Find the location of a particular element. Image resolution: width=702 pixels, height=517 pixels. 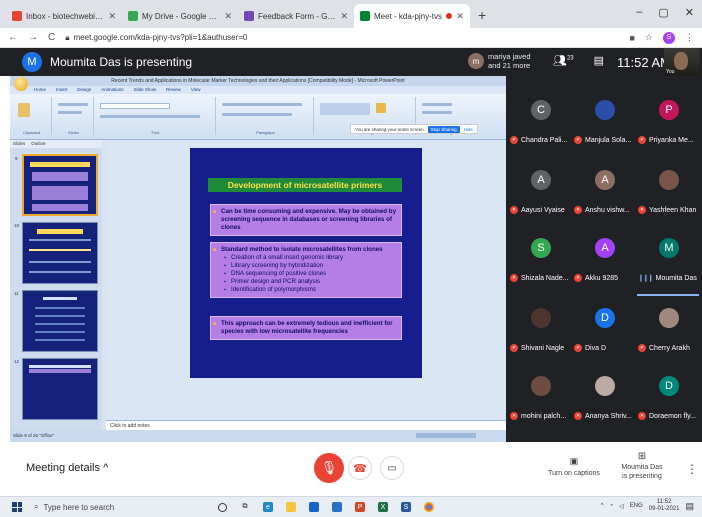

self-view-thumbnail: You is located at coordinates (682, 62).